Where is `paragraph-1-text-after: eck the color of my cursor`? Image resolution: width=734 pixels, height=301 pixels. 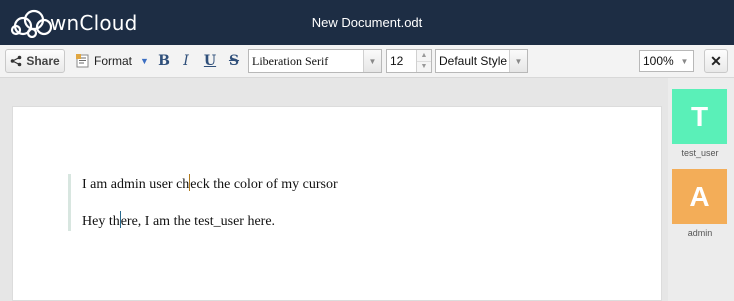 paragraph-1-text-after: eck the color of my cursor is located at coordinates (264, 184).